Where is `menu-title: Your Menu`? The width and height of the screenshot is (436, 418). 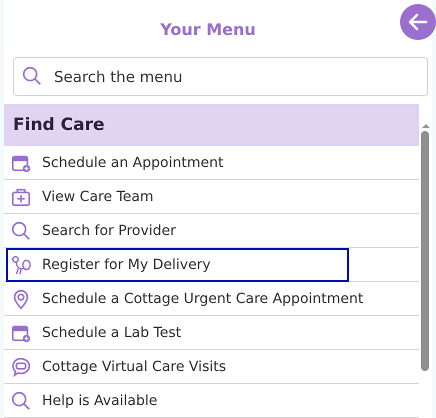 menu-title: Your Menu is located at coordinates (208, 30).